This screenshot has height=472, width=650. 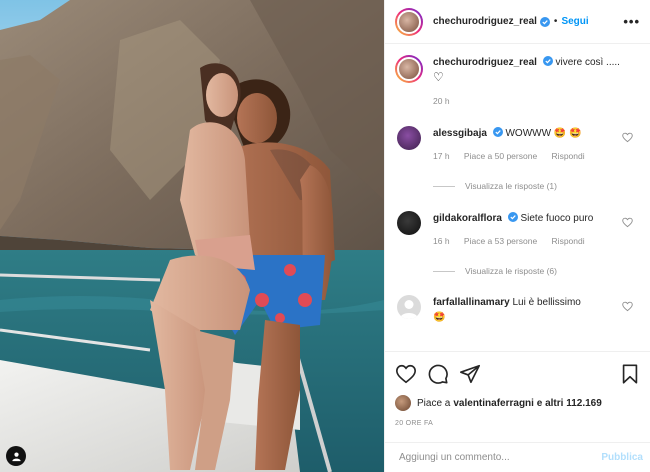 I want to click on comment-likes-count: Piace a 53 persone, so click(x=500, y=241).